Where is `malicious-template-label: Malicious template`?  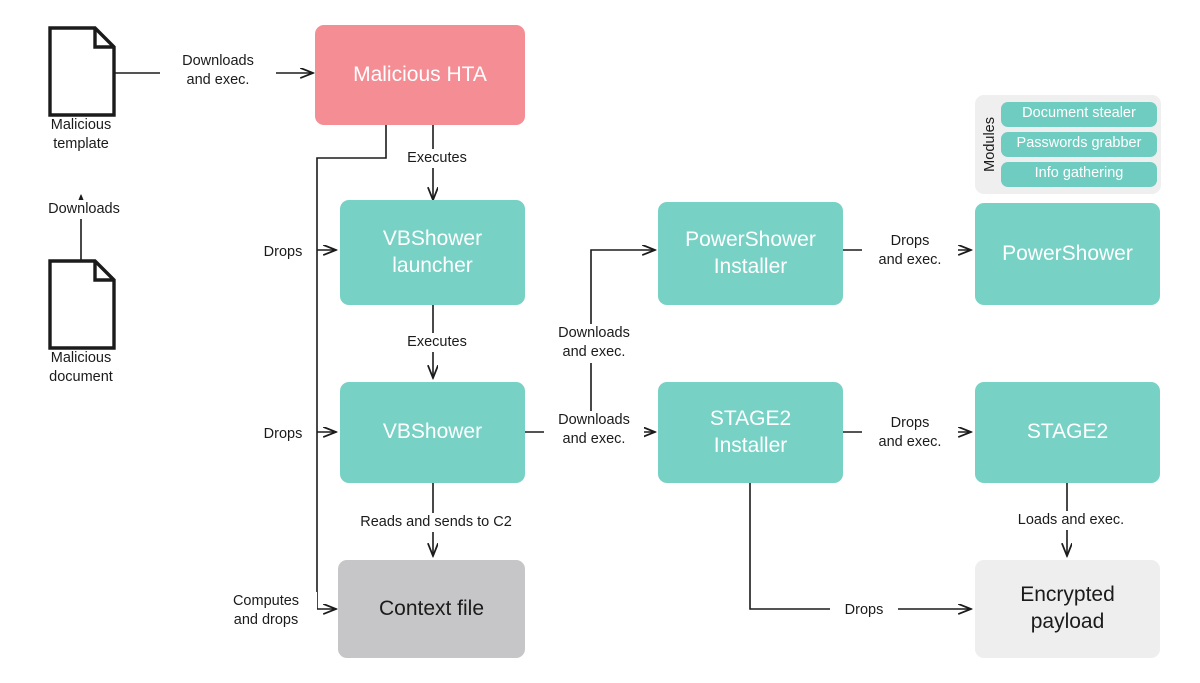
malicious-template-label: Malicious template is located at coordinates (81, 135).